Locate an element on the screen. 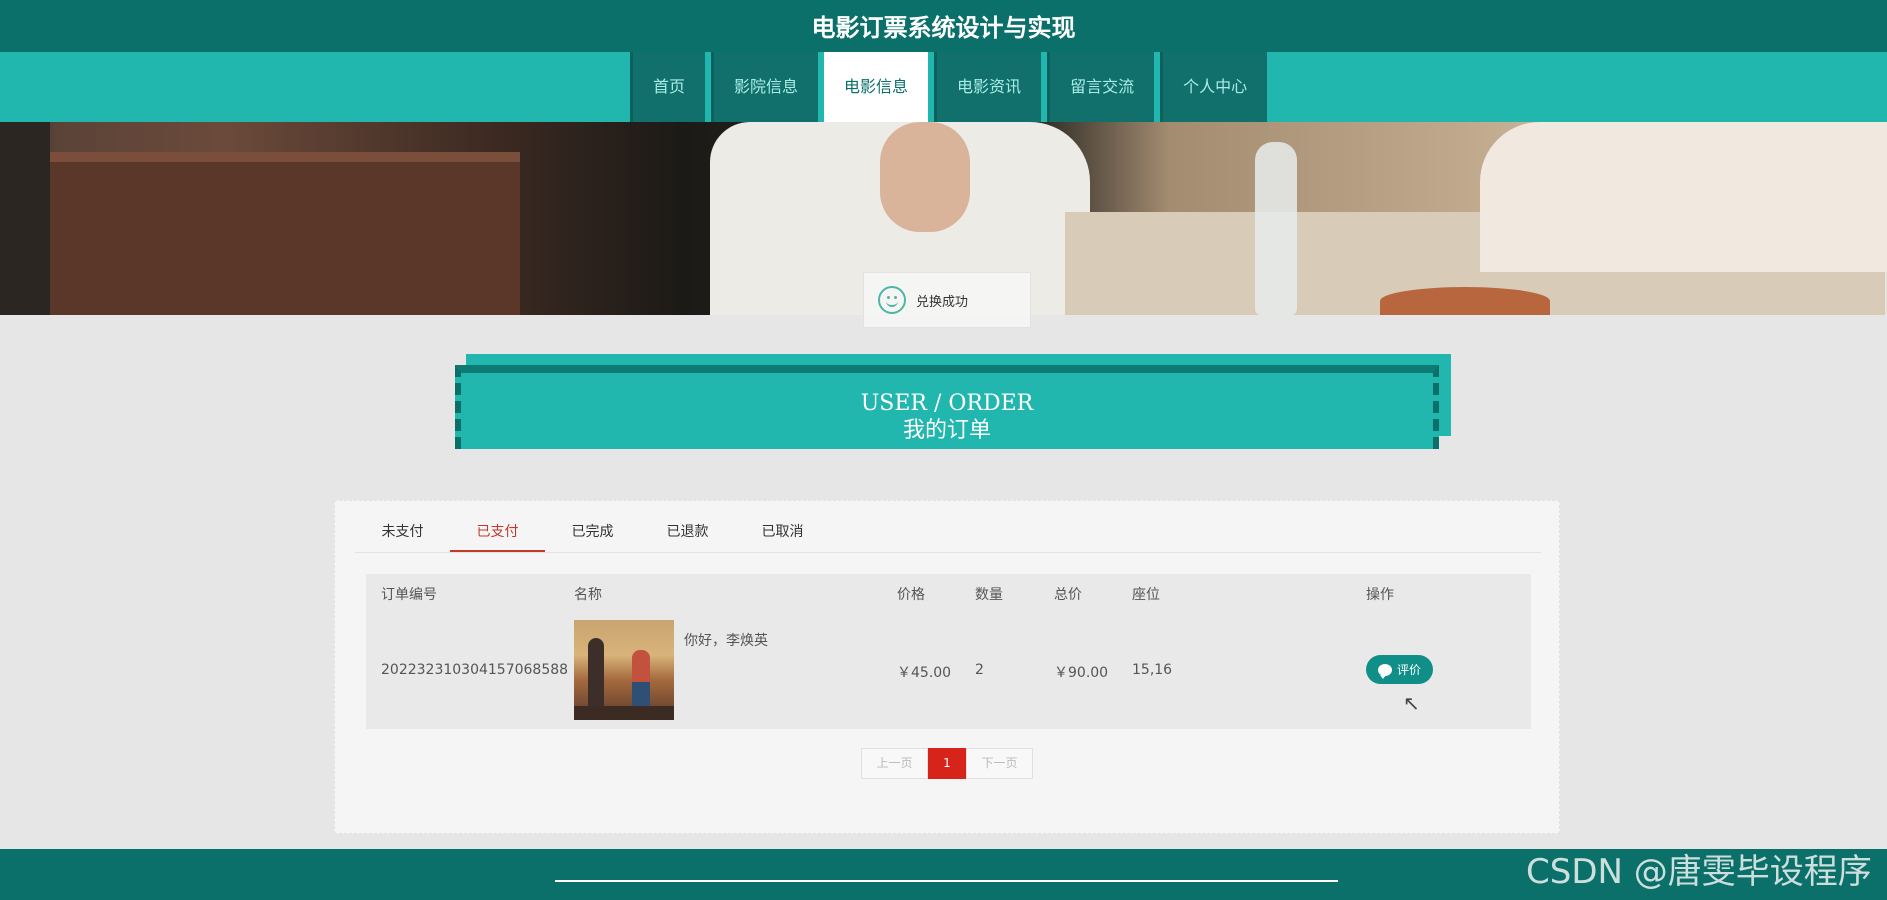 This screenshot has width=1887, height=900. watermark-text: CSDN @唐雯毕设程序 is located at coordinates (1699, 872).